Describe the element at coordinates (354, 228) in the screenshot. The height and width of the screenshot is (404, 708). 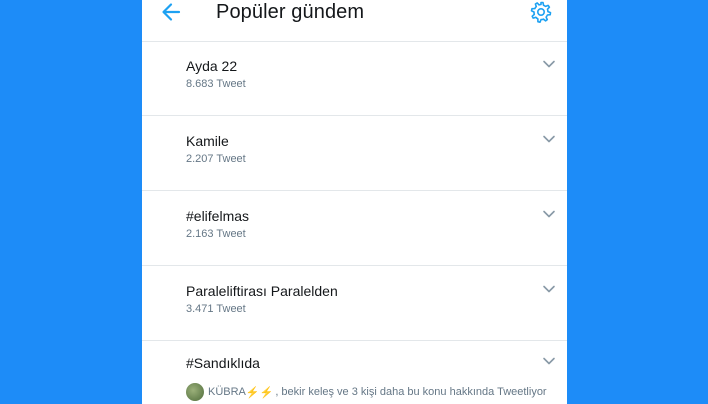
I see `trend-item: #elifelmas 2.163 Tweet` at that location.